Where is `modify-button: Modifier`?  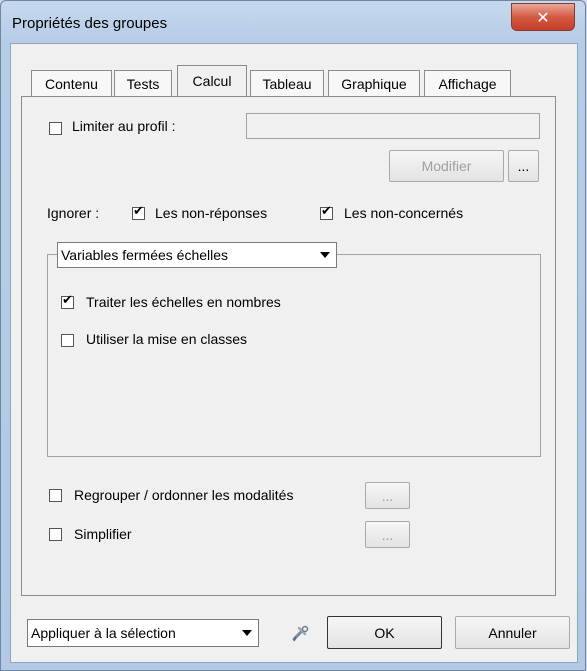 modify-button: Modifier is located at coordinates (446, 166).